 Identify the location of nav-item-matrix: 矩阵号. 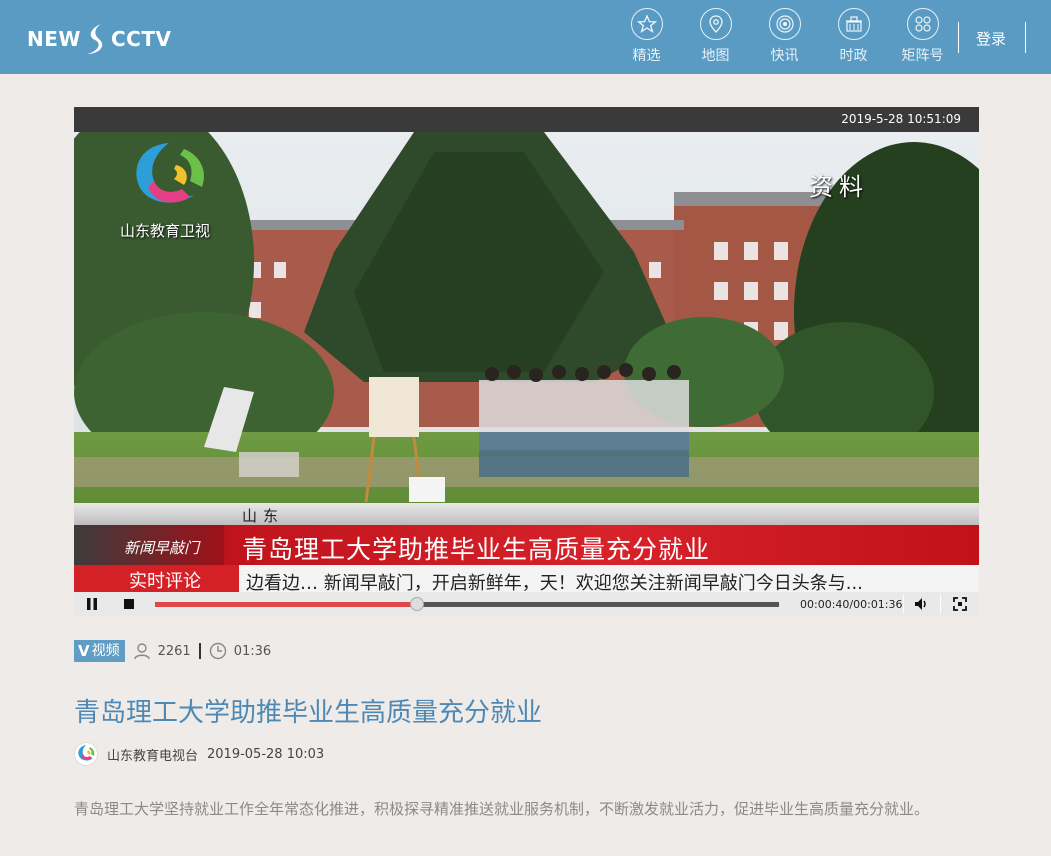
(922, 36).